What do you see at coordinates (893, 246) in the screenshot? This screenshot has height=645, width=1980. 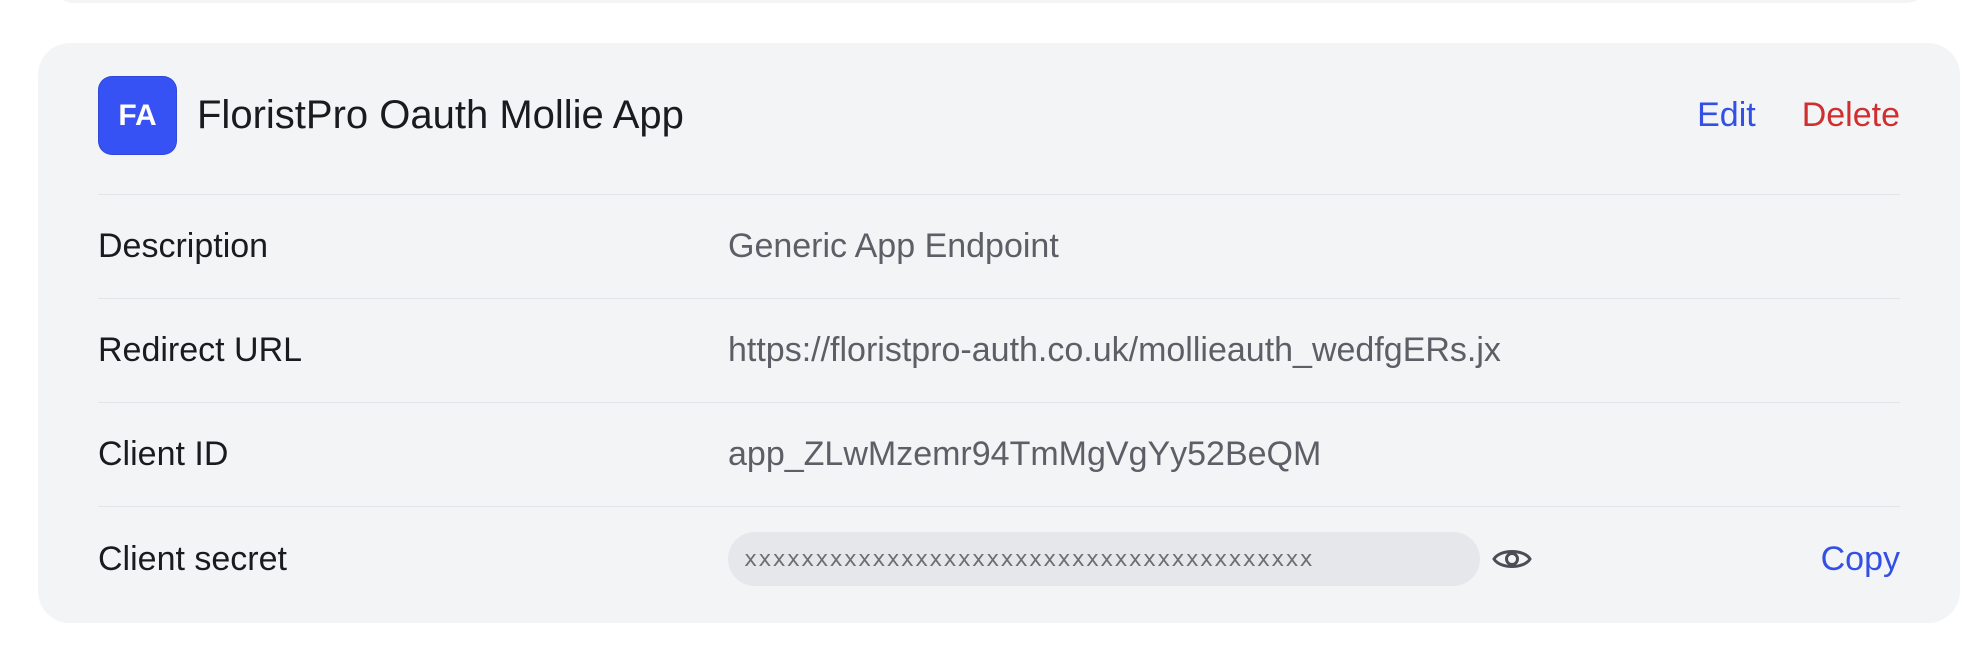 I see `description-value: Generic App Endpoint` at bounding box center [893, 246].